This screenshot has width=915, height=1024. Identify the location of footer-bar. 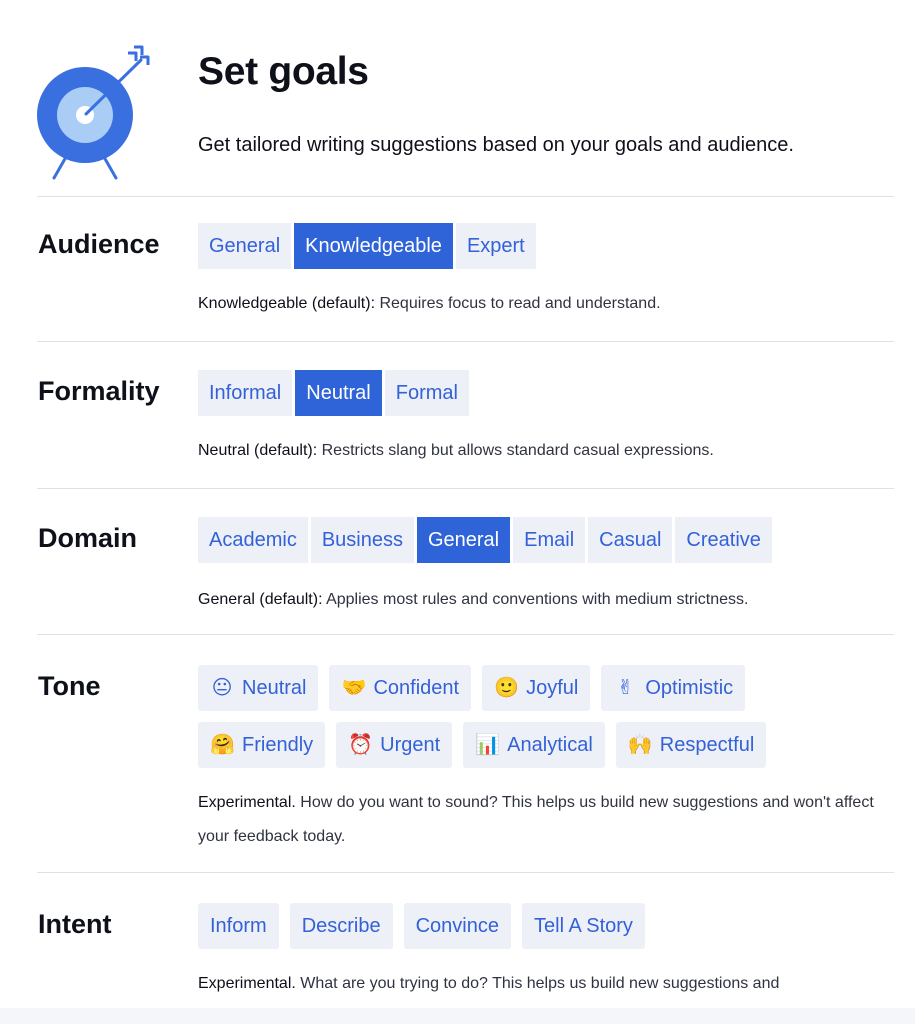
(457, 1016).